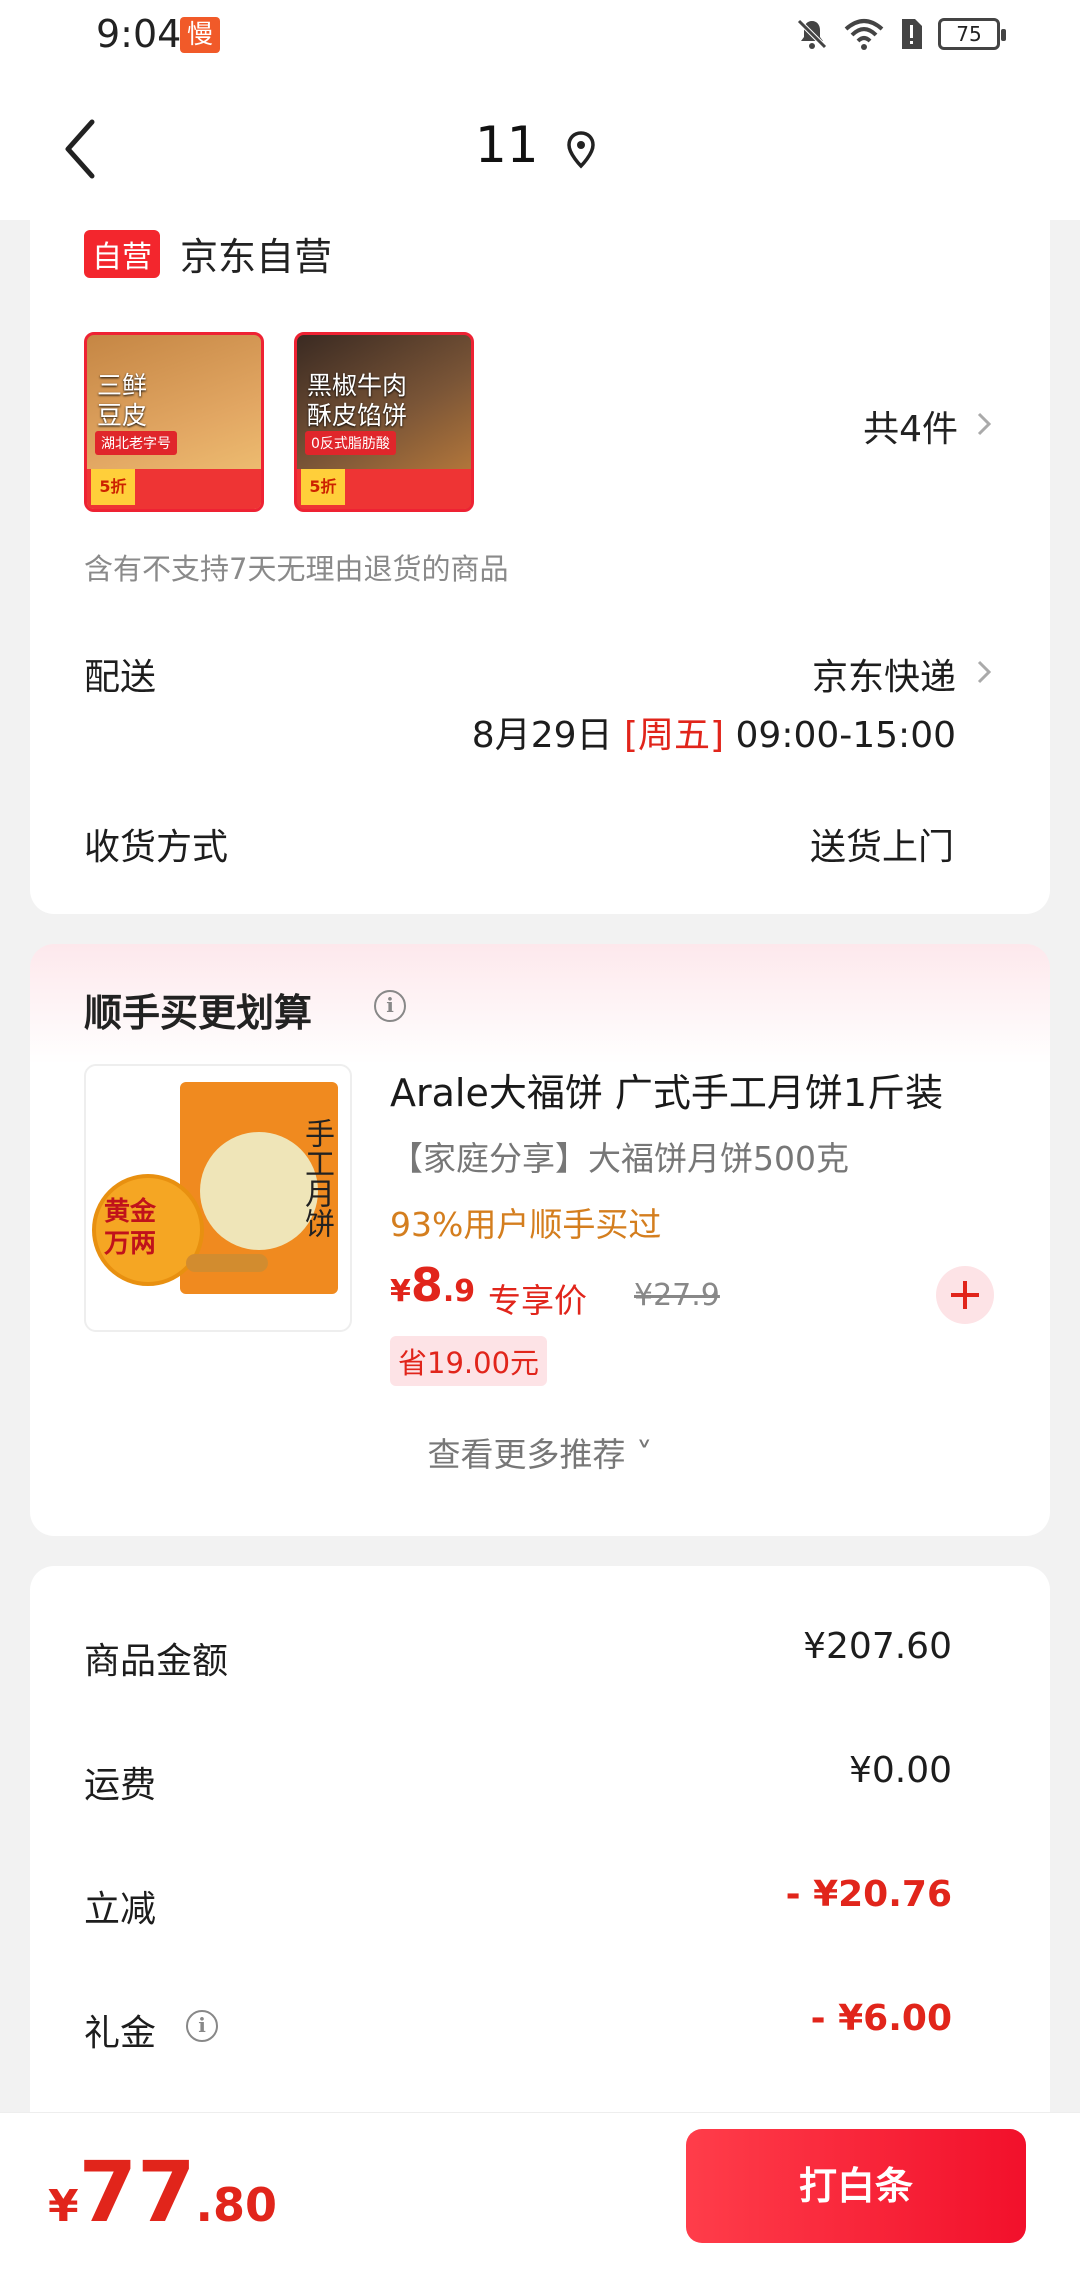  I want to click on receive-method-value: 送货上门, so click(882, 844).